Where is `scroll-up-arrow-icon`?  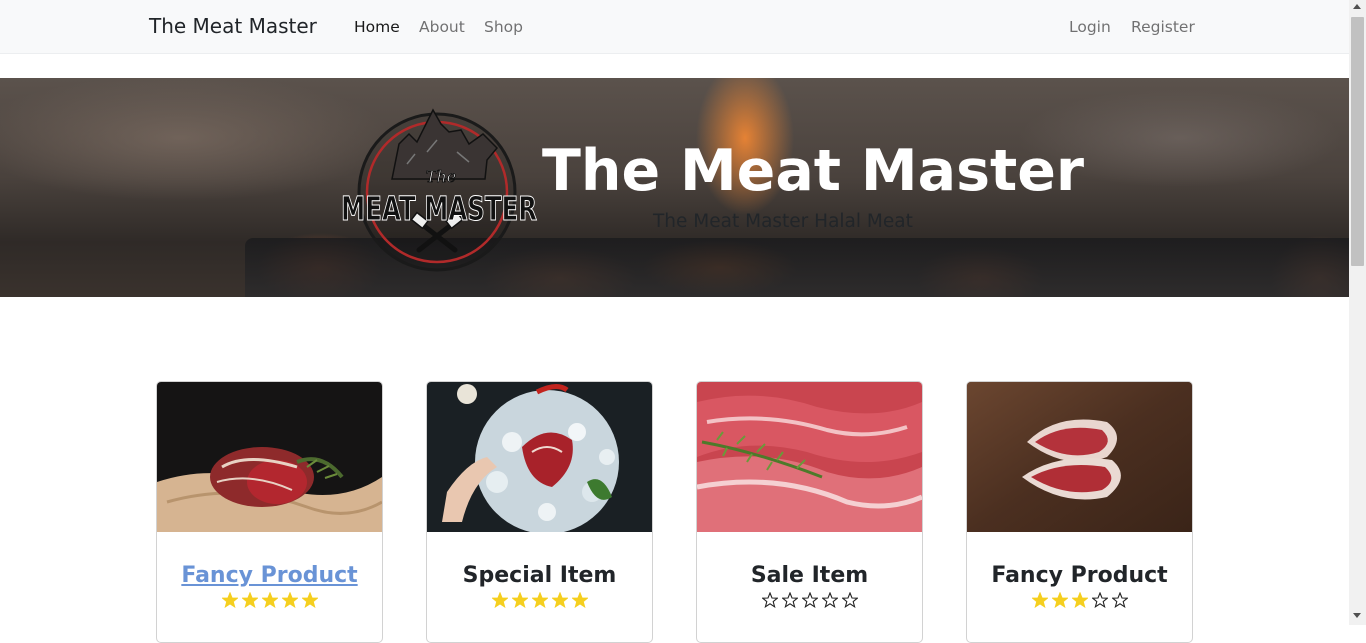 scroll-up-arrow-icon is located at coordinates (1357, 6).